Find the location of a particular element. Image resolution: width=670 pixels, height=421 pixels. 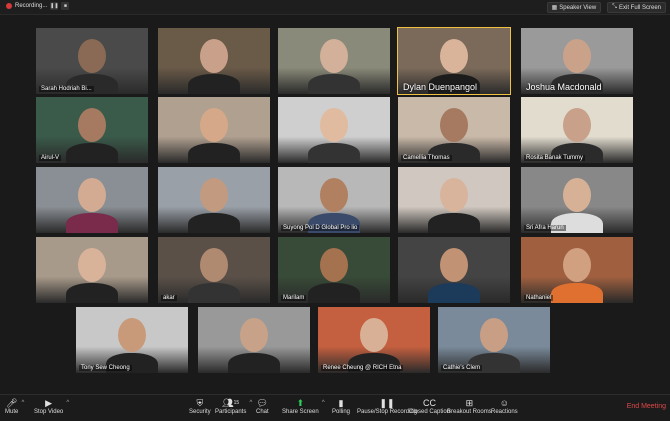

chat-button: 💬︎ Chat is located at coordinates (262, 406).